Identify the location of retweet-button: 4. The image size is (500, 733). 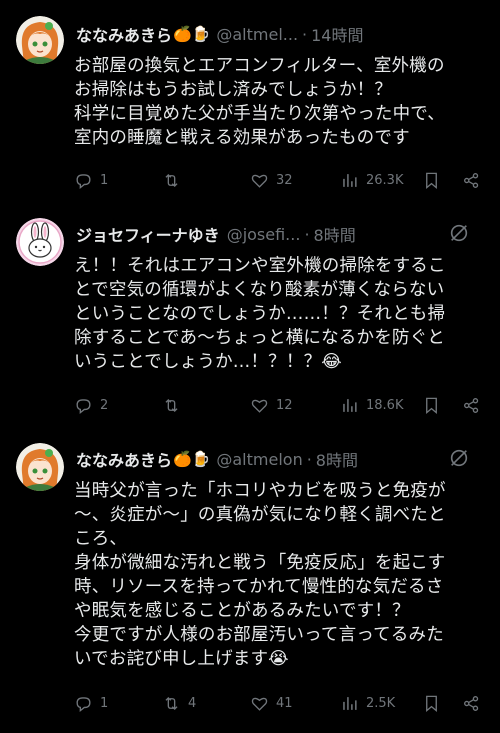
(179, 703).